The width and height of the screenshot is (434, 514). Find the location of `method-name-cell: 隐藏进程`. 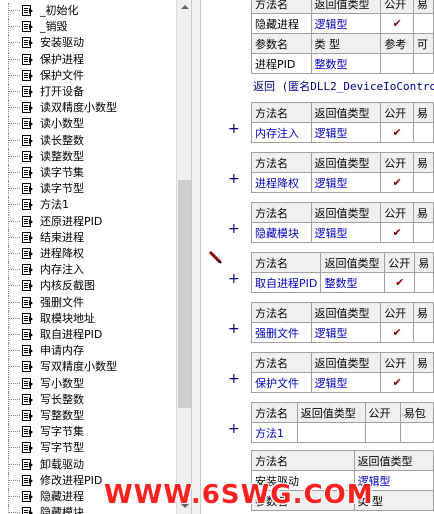

method-name-cell: 隐藏进程 is located at coordinates (281, 23).